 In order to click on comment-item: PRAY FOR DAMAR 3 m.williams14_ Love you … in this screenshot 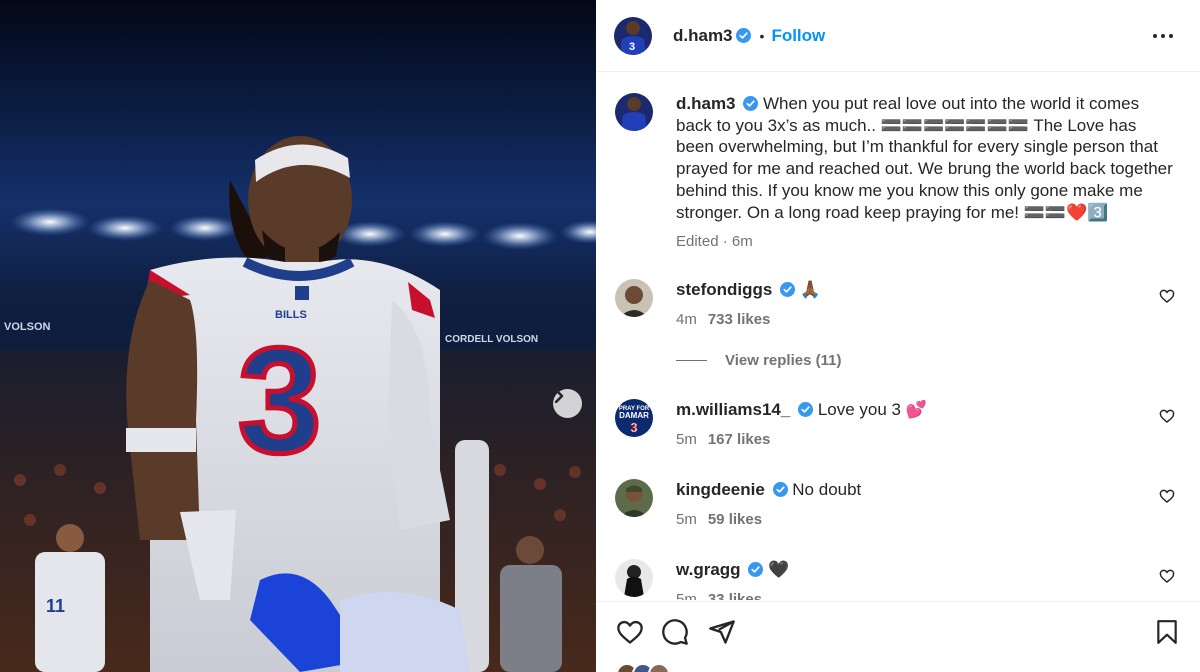, I will do `click(895, 424)`.